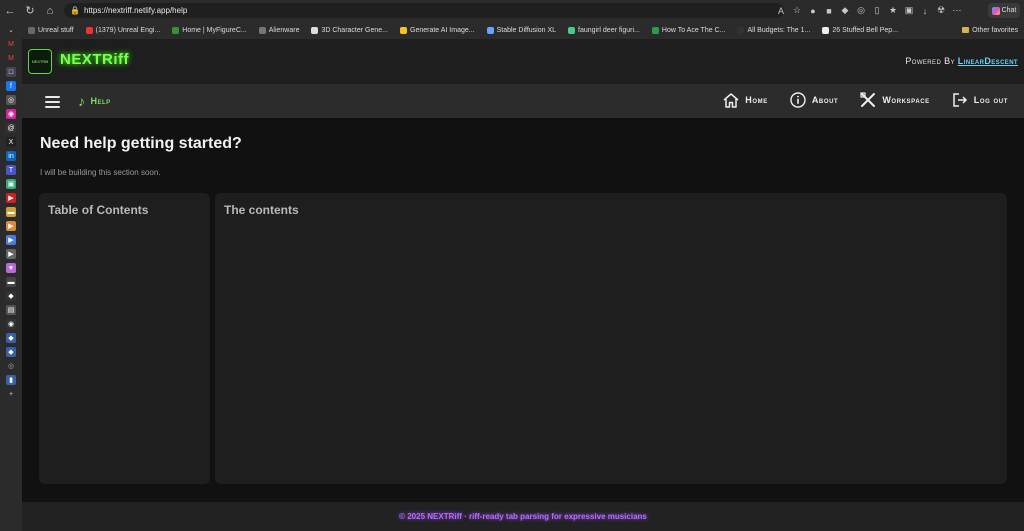 The image size is (1024, 531). Describe the element at coordinates (82, 101) in the screenshot. I see `music-note-icon: ♪` at that location.